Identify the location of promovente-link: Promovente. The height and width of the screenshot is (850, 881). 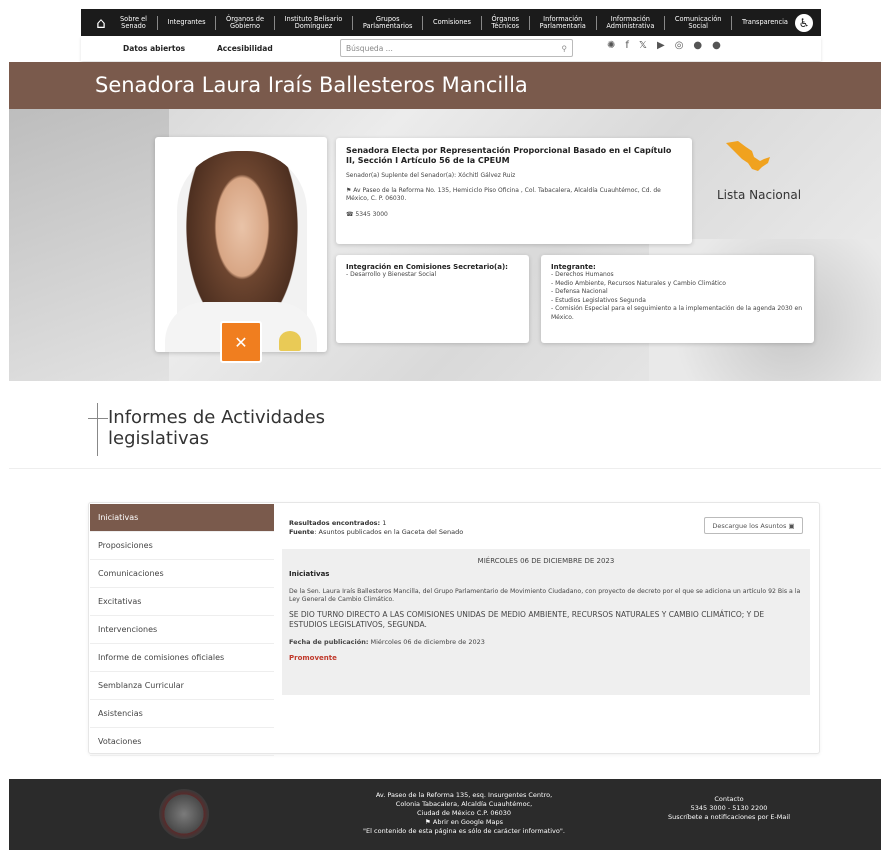
(546, 658).